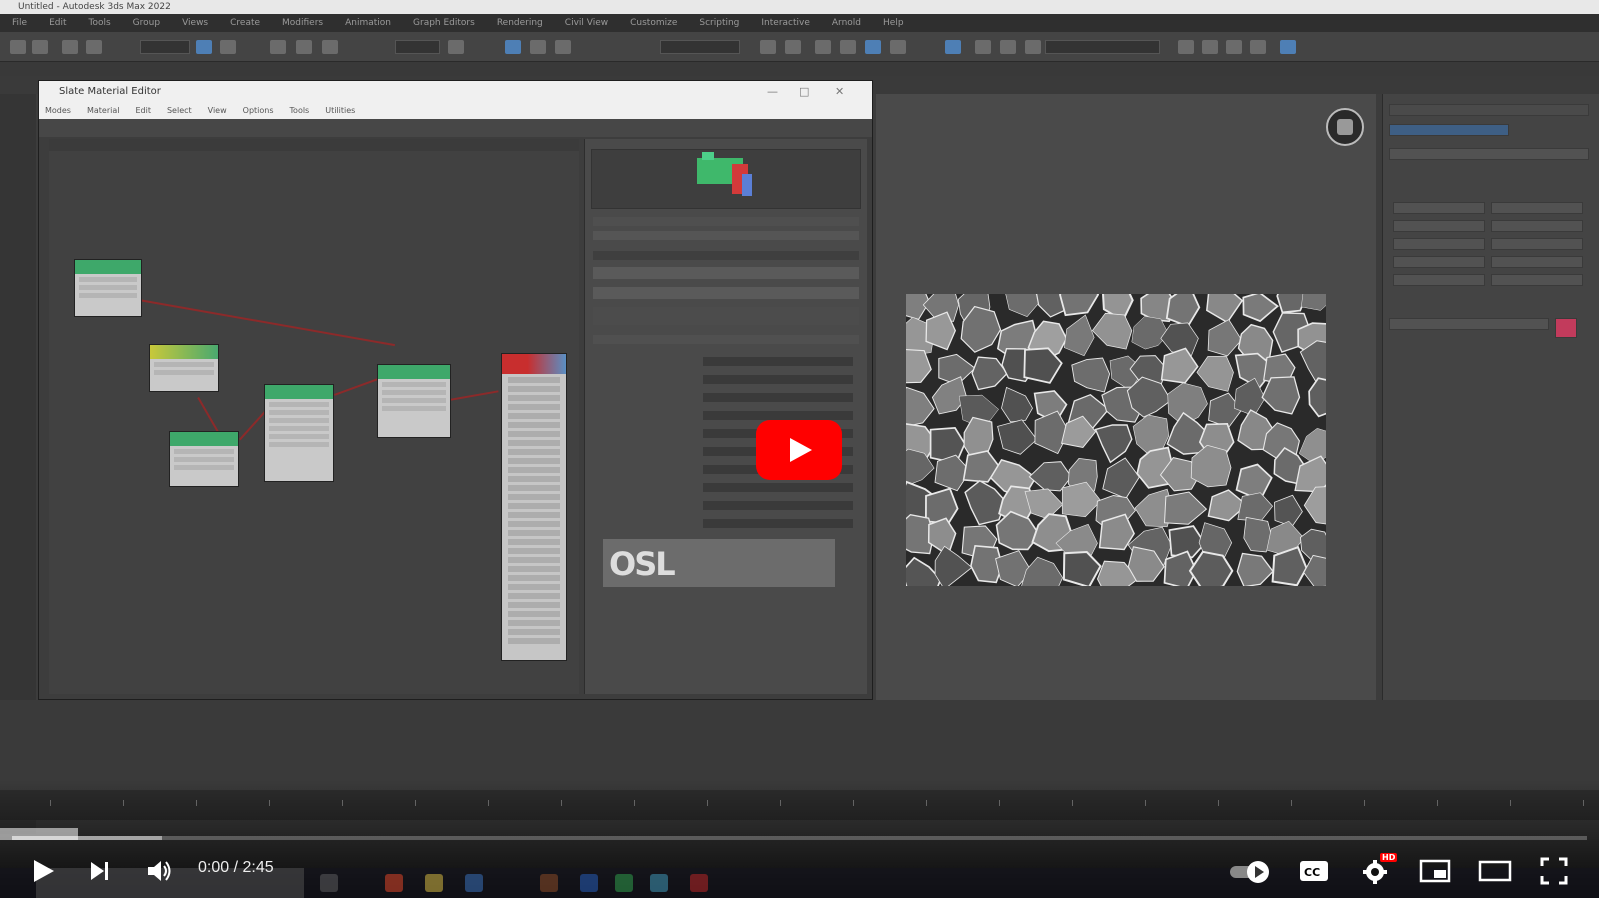 This screenshot has width=1599, height=898. I want to click on file-explorer-icon, so click(434, 883).